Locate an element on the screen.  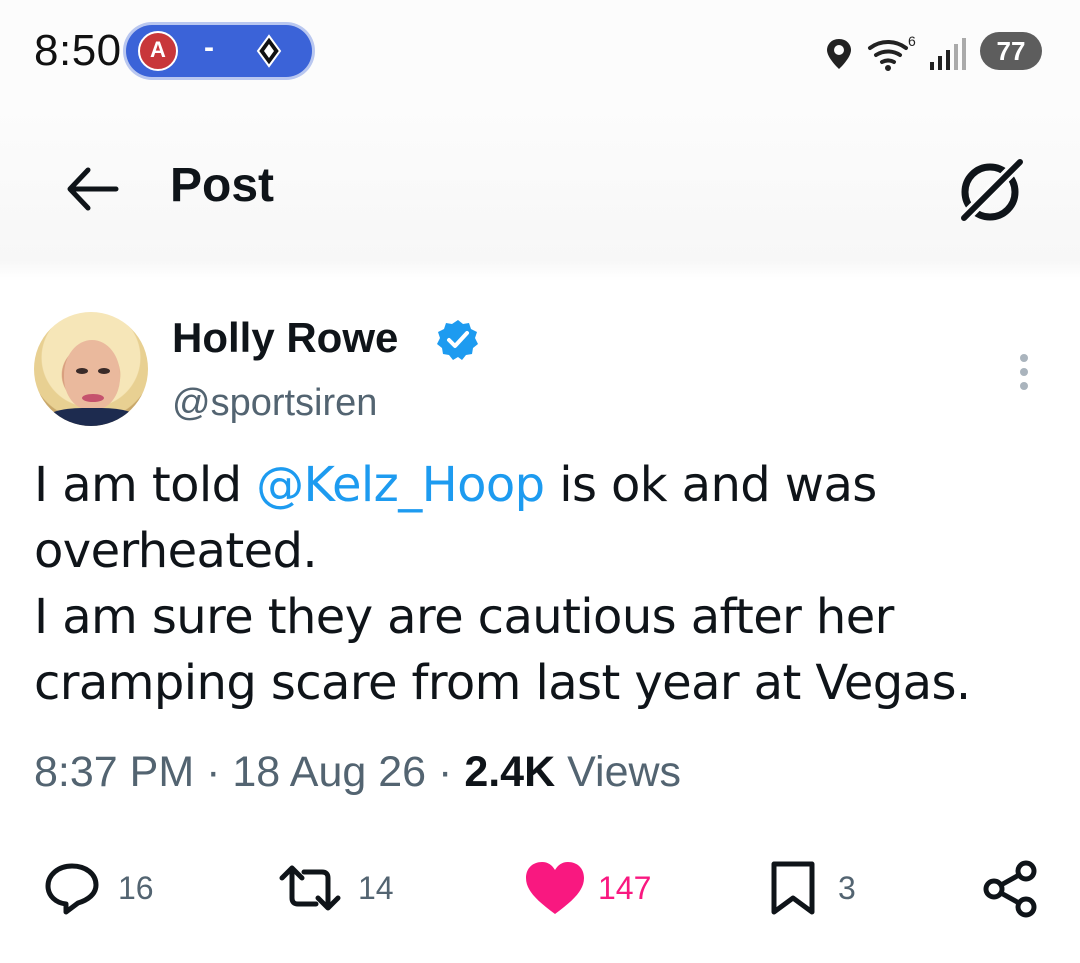
mention-link: @Kelz_Hoop is located at coordinates (400, 485).